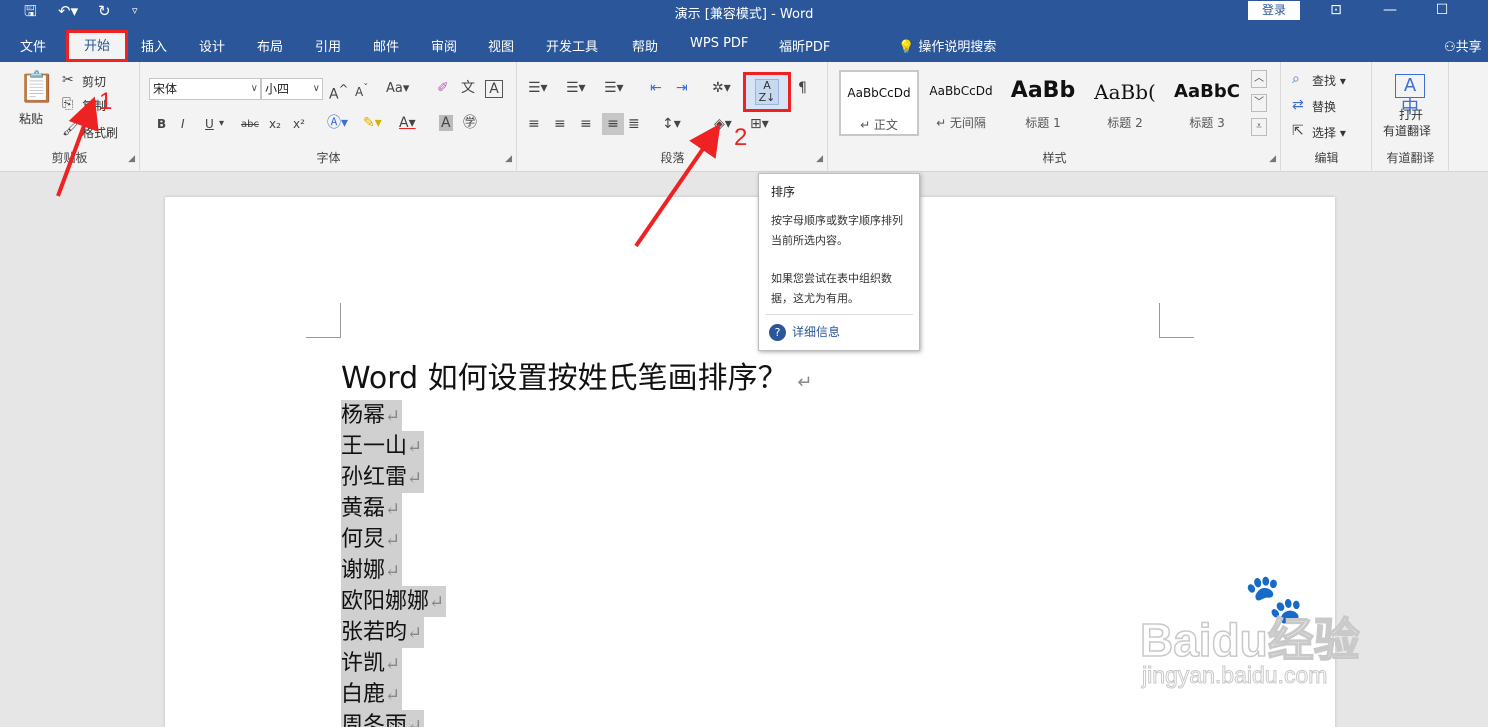 Image resolution: width=1488 pixels, height=727 pixels. Describe the element at coordinates (613, 124) in the screenshot. I see `justify-icon: ≡` at that location.